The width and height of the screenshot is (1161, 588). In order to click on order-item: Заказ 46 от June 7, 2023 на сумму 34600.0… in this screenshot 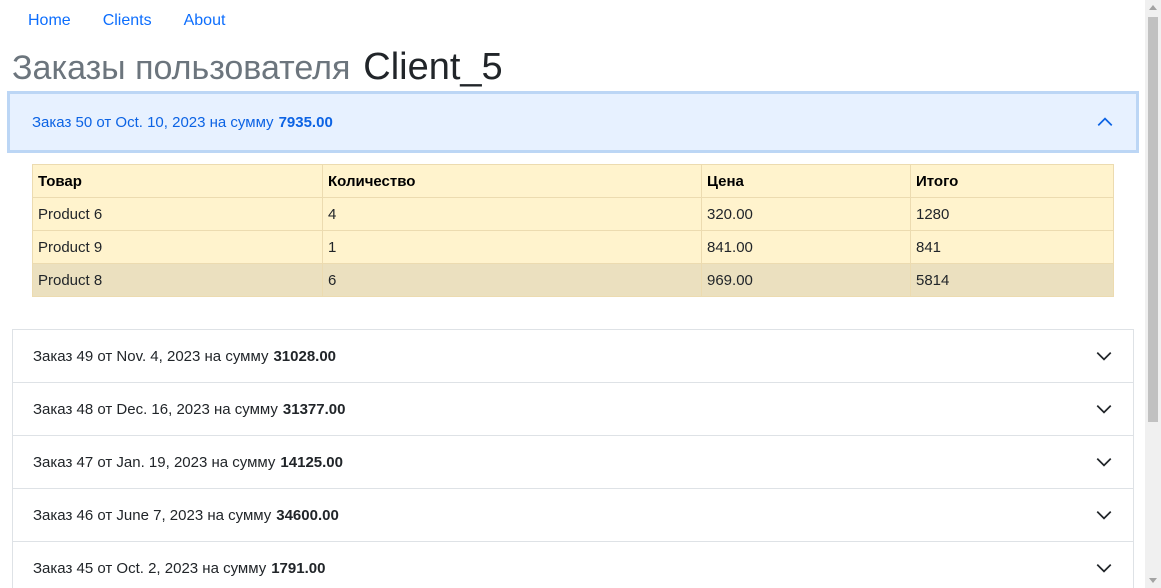, I will do `click(573, 515)`.